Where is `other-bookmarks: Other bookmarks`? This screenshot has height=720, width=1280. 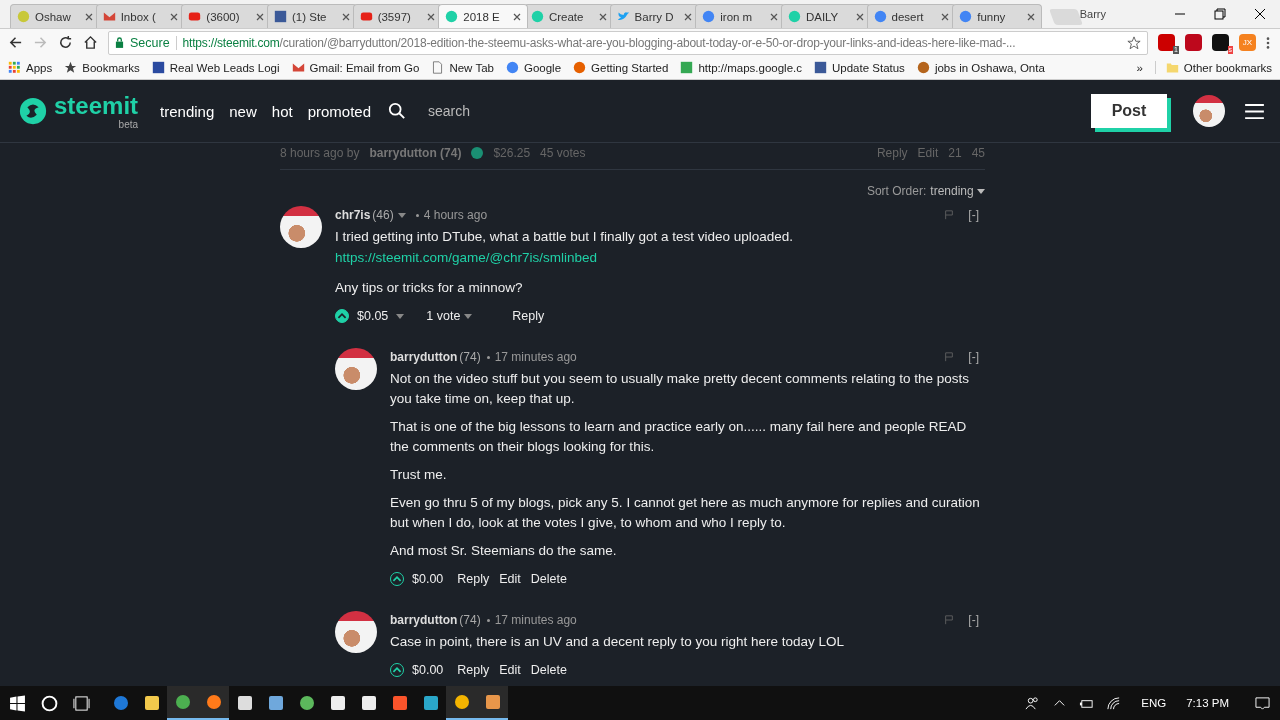 other-bookmarks: Other bookmarks is located at coordinates (1213, 67).